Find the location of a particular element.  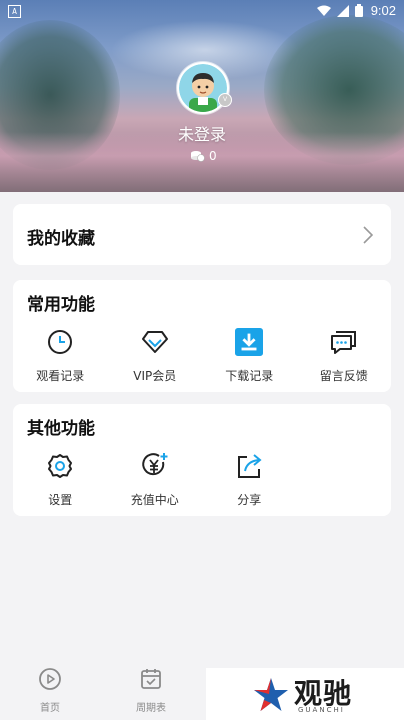

chevron-right-icon is located at coordinates (368, 235).